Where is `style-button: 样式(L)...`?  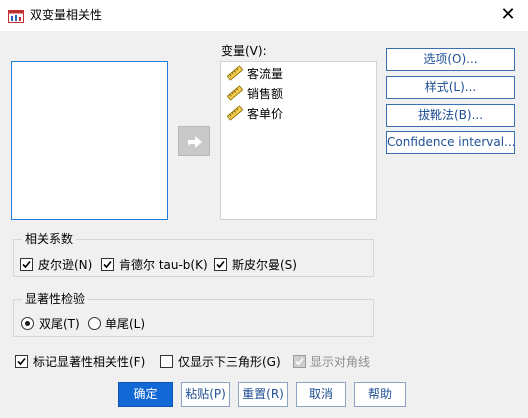
style-button: 样式(L)... is located at coordinates (450, 87).